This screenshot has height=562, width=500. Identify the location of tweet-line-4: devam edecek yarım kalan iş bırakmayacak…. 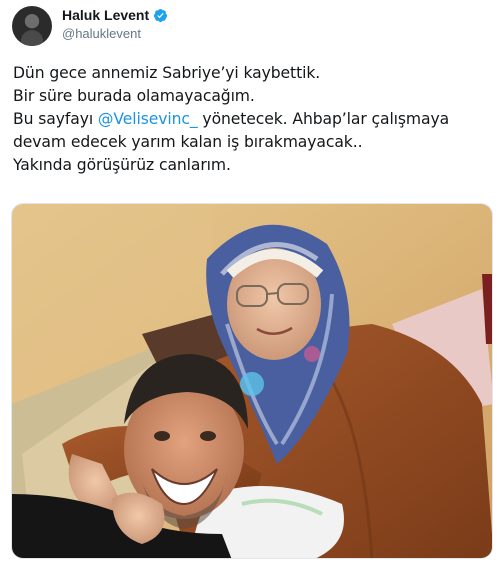
(188, 142).